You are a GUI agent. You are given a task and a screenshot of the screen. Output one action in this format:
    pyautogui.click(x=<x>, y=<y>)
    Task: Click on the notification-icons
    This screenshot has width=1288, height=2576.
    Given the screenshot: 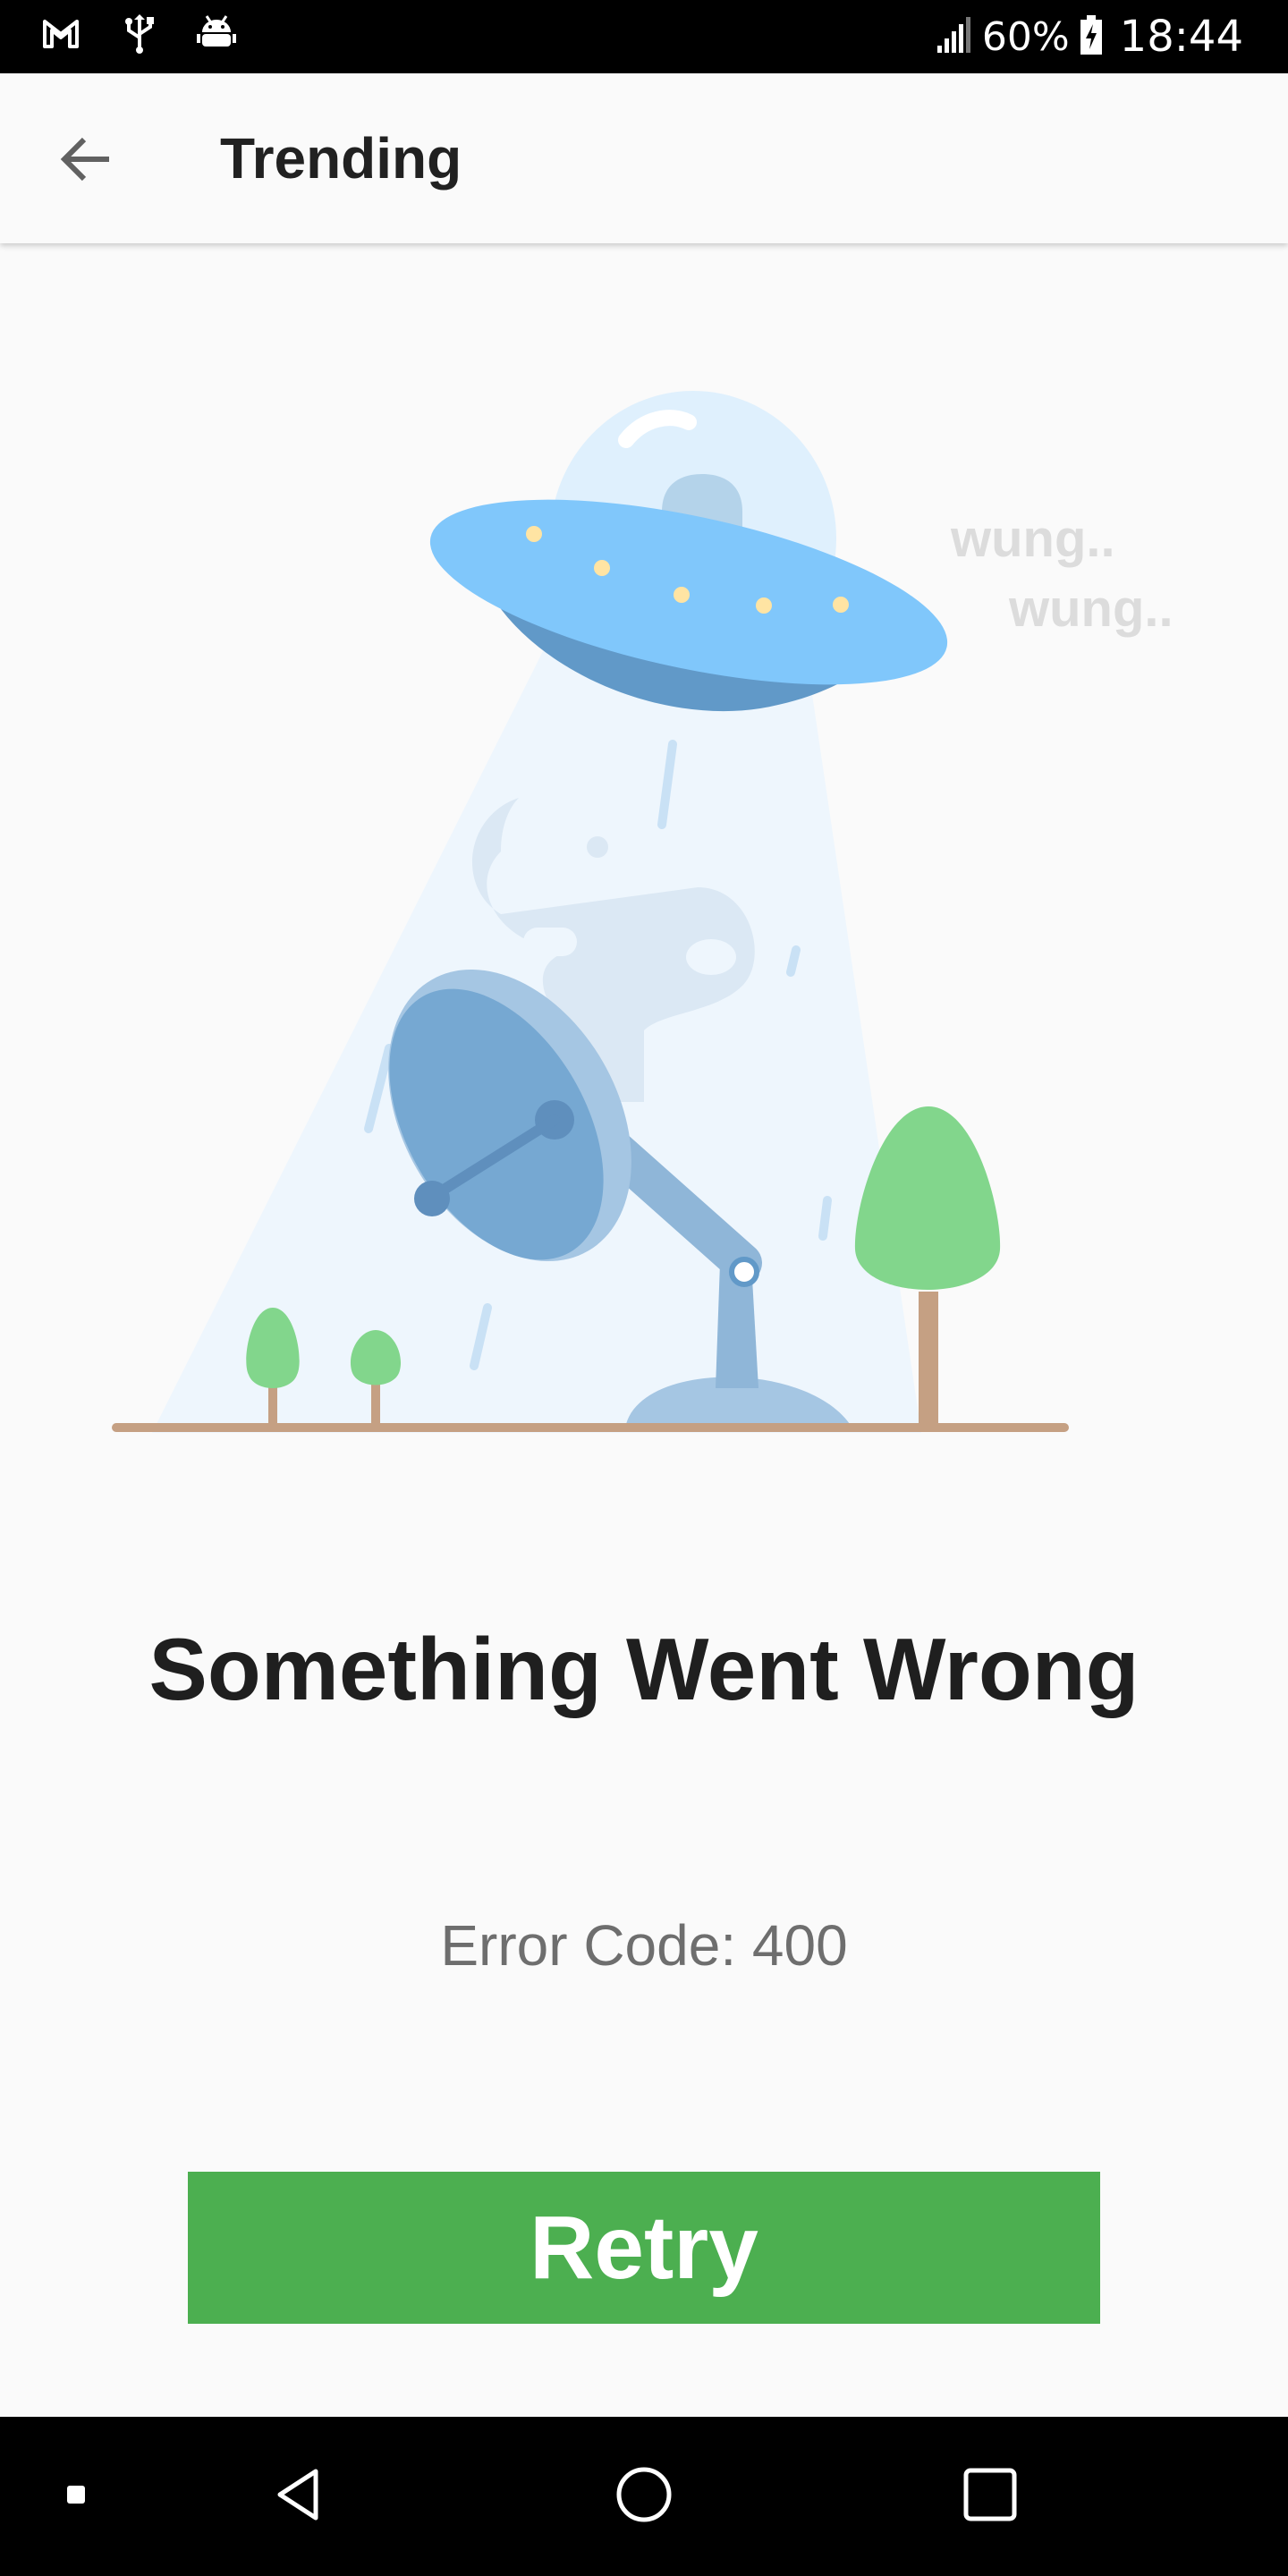 What is the action you would take?
    pyautogui.click(x=137, y=34)
    